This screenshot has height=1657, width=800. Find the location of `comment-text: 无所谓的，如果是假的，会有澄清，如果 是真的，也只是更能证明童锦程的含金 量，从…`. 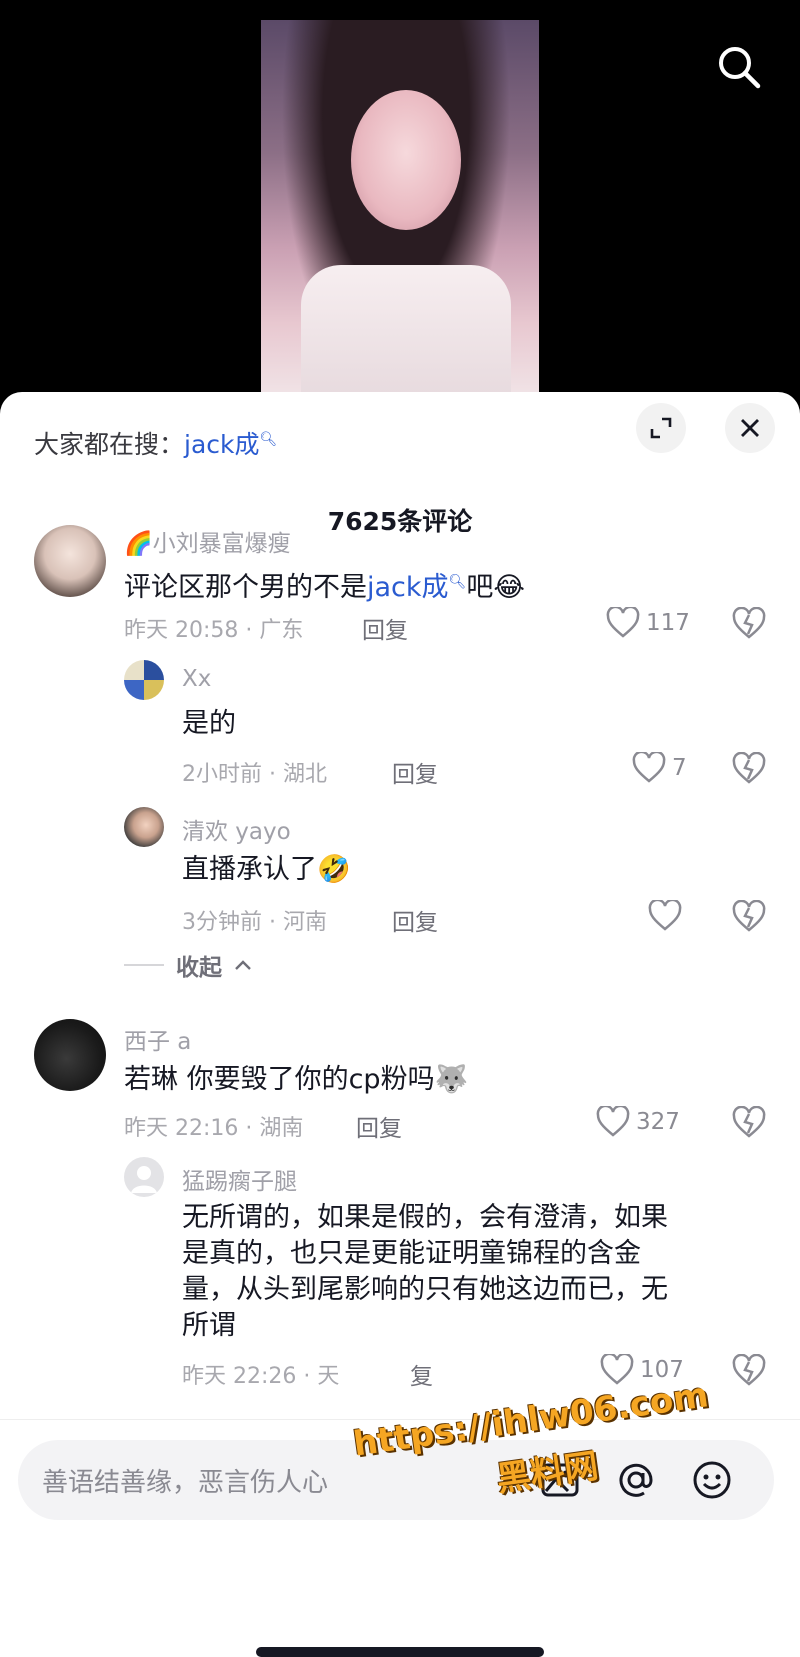

comment-text: 无所谓的，如果是假的，会有澄清，如果 是真的，也只是更能证明童锦程的含金 量，从… is located at coordinates (425, 1271).